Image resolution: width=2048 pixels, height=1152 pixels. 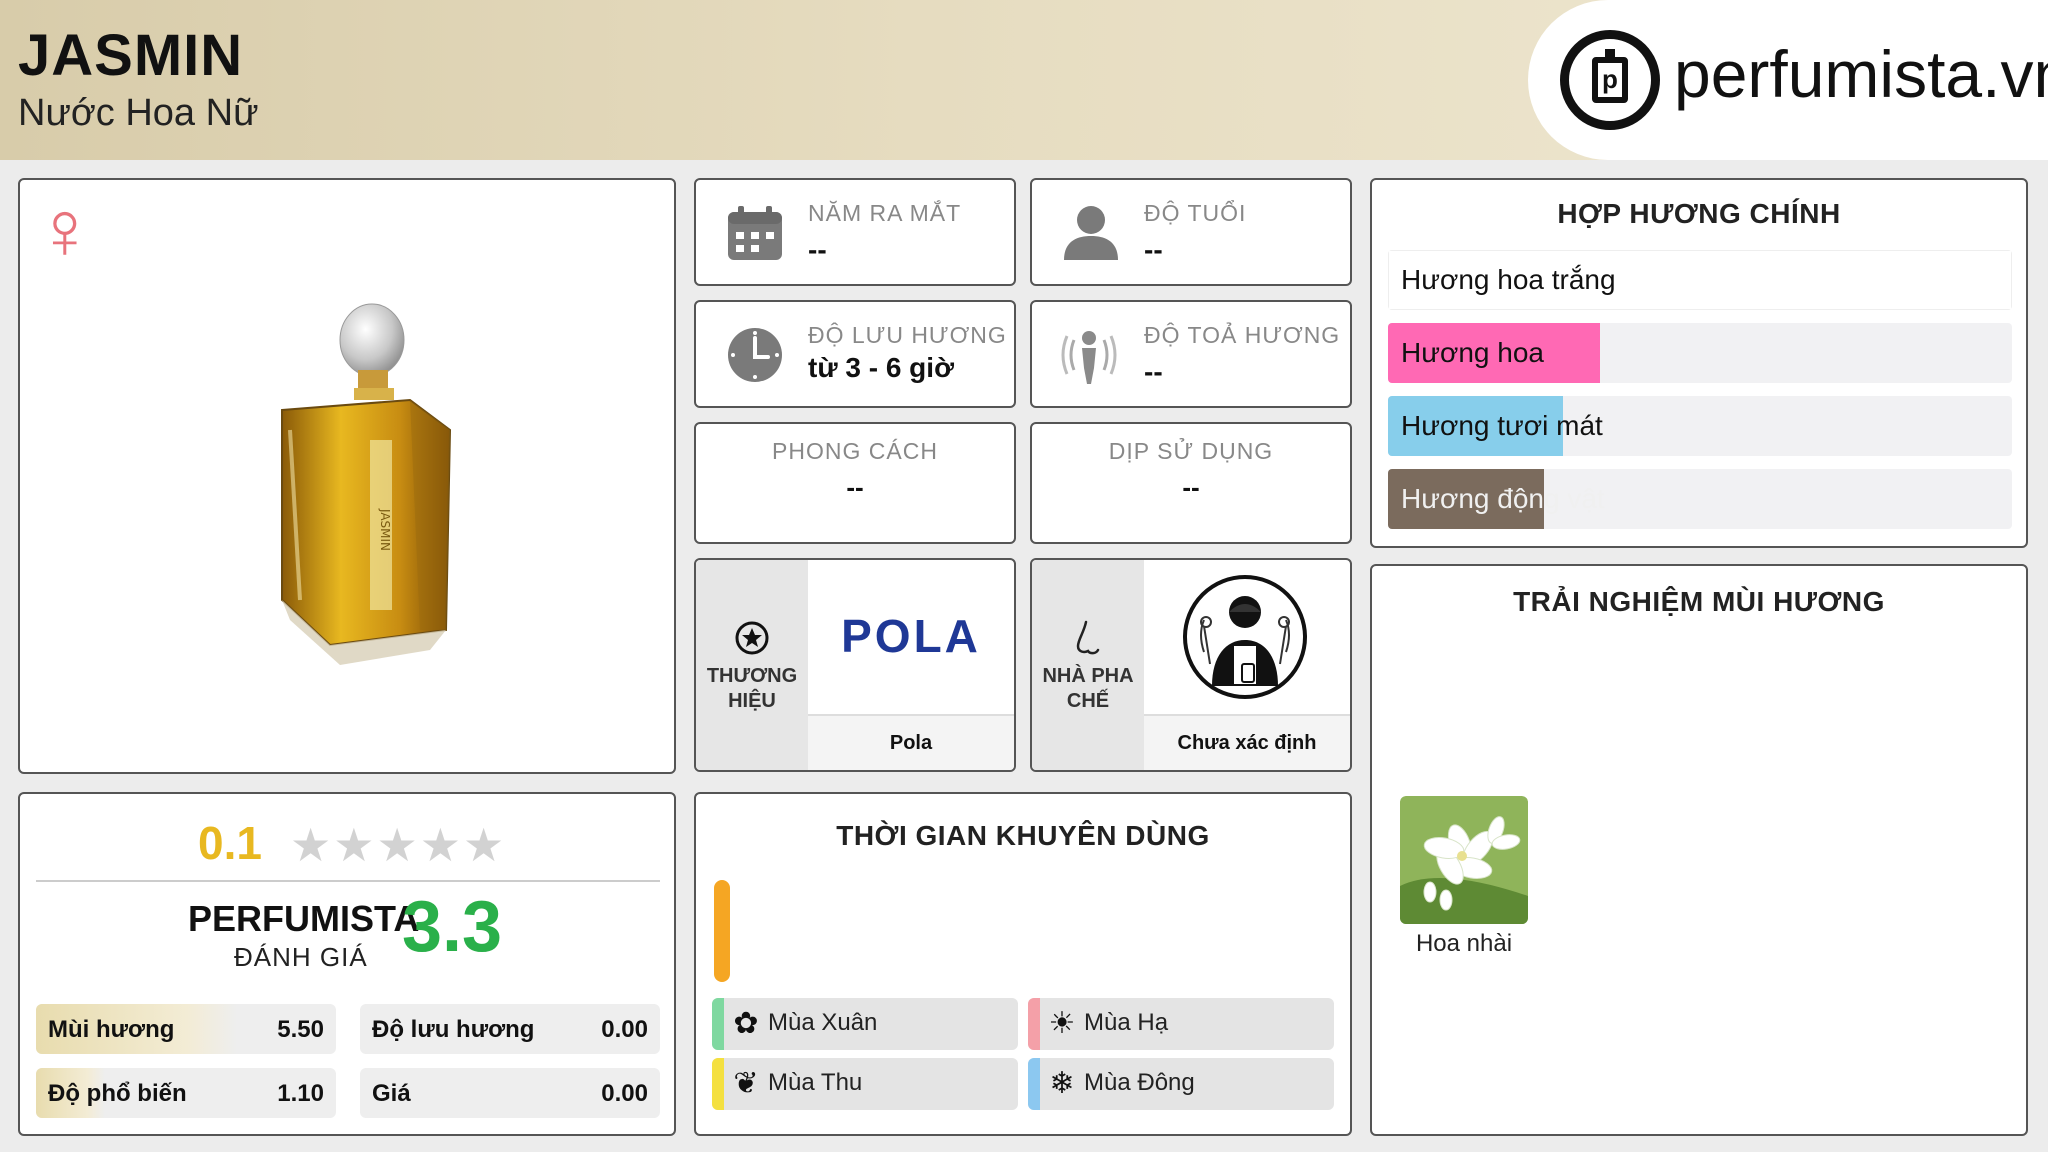 I want to click on sun-icon: ☀, so click(x=1062, y=1023).